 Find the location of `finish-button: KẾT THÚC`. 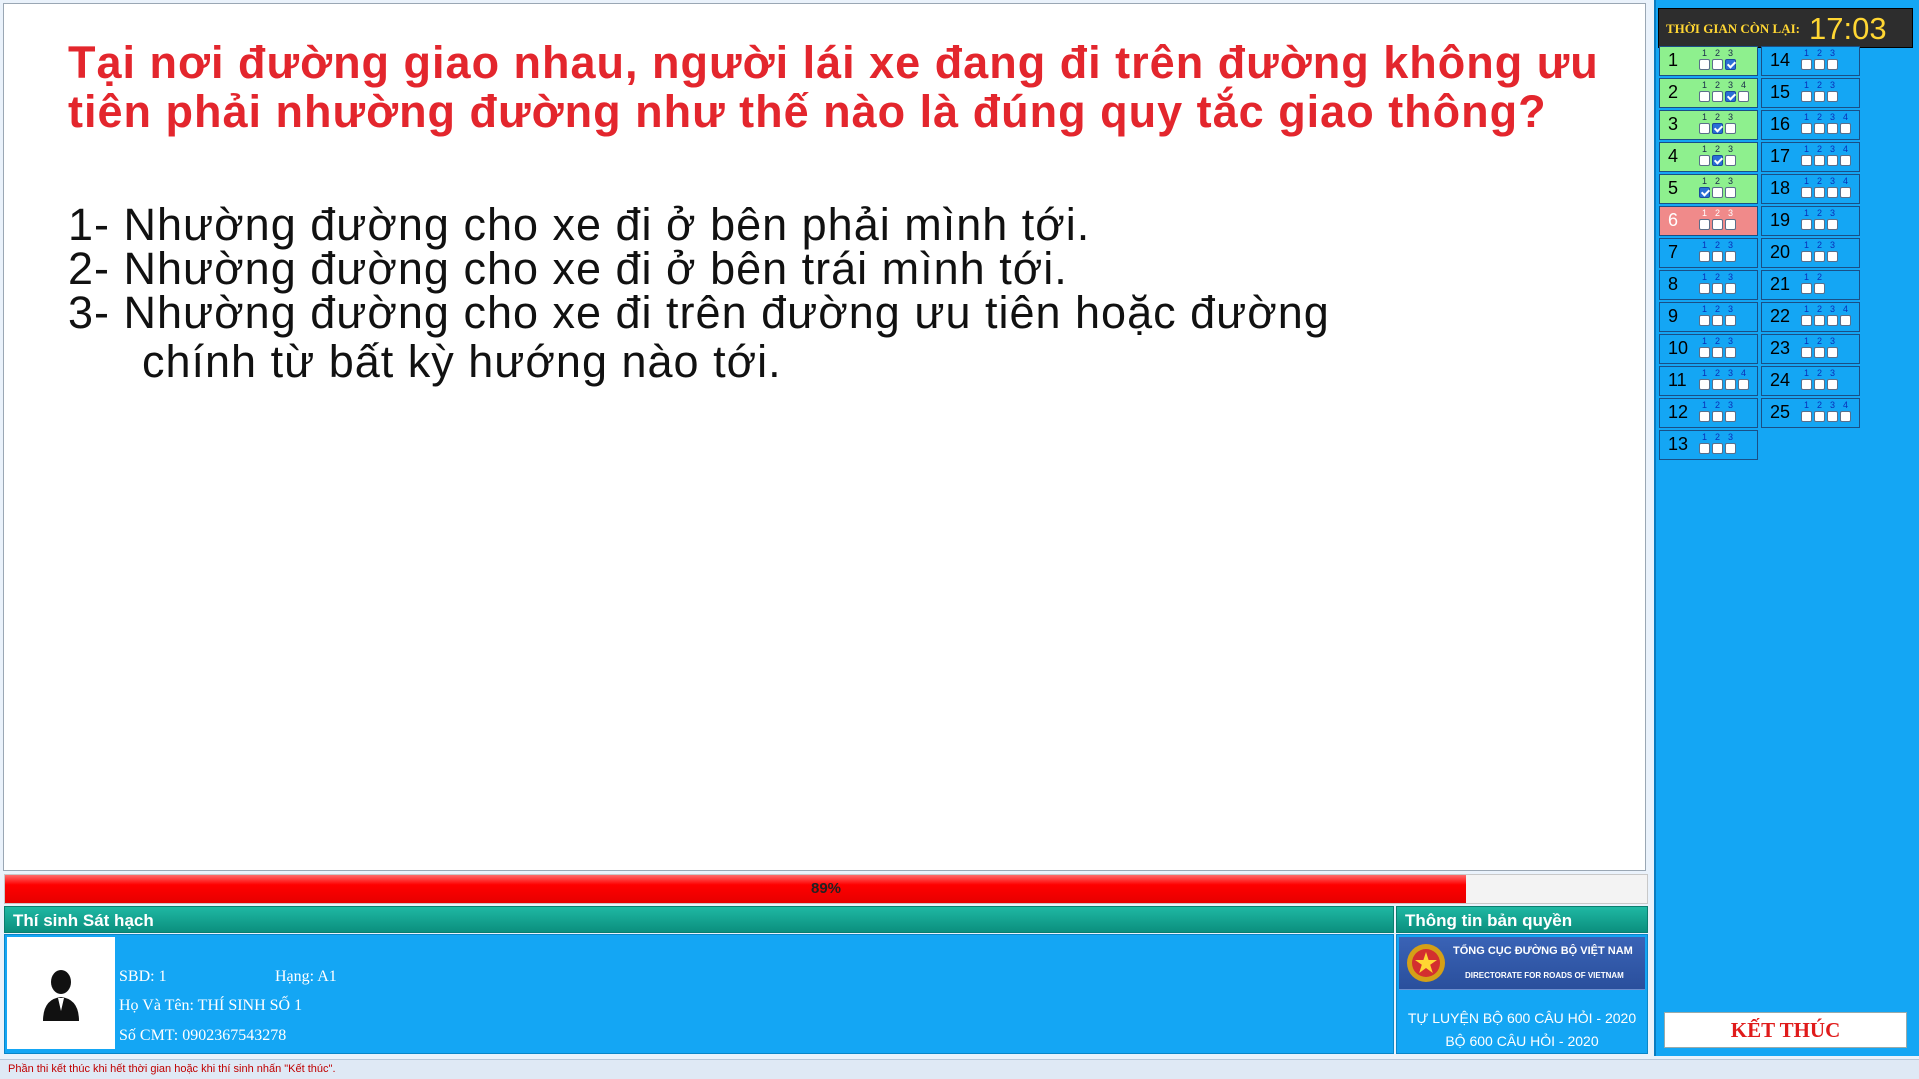

finish-button: KẾT THÚC is located at coordinates (1785, 1030).